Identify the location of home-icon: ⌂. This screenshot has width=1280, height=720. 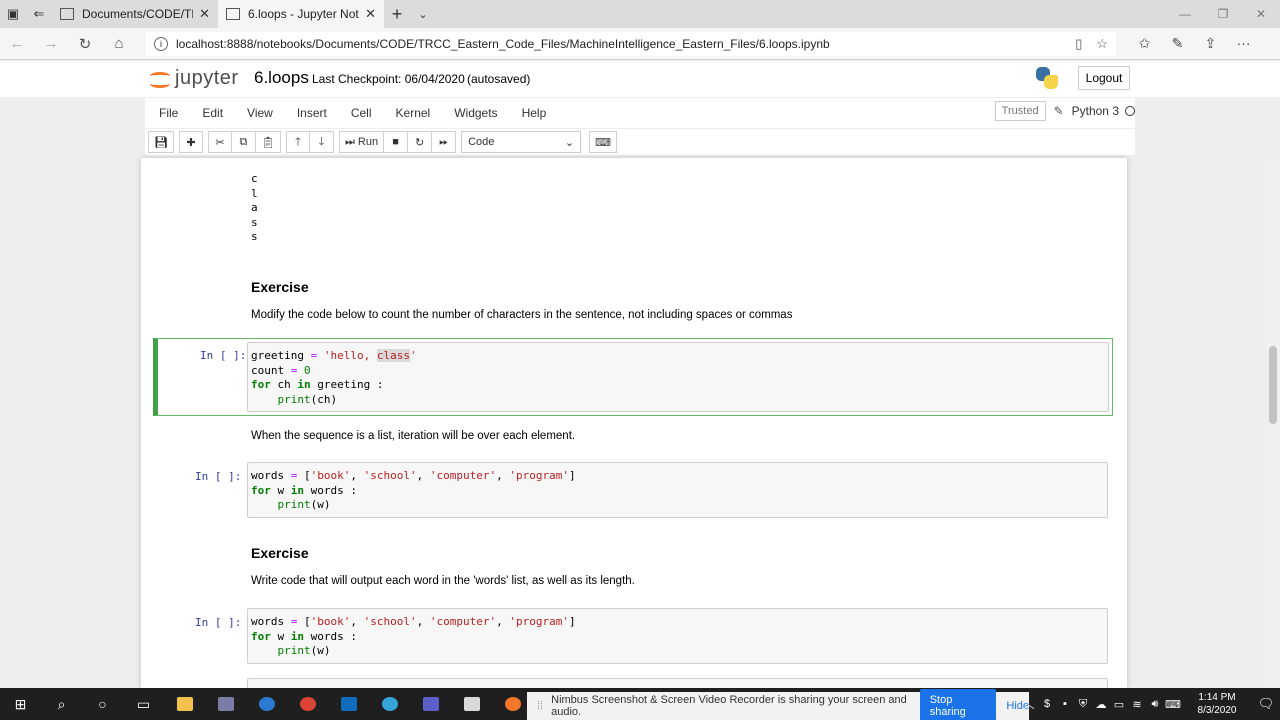
(119, 43).